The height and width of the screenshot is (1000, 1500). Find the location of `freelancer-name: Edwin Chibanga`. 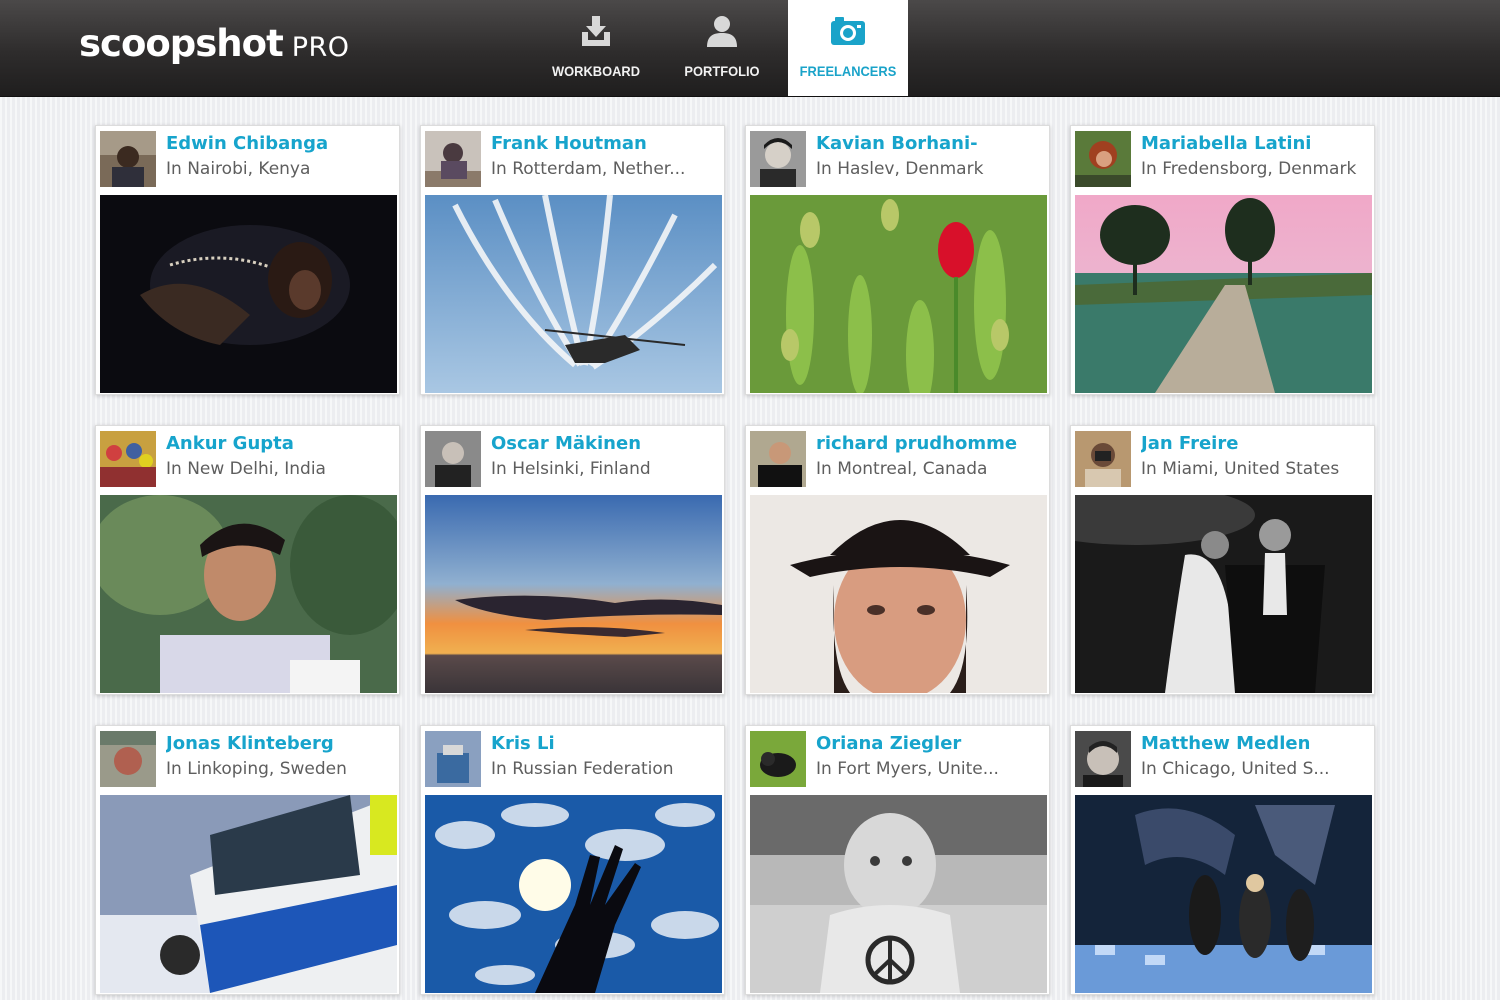

freelancer-name: Edwin Chibanga is located at coordinates (281, 143).